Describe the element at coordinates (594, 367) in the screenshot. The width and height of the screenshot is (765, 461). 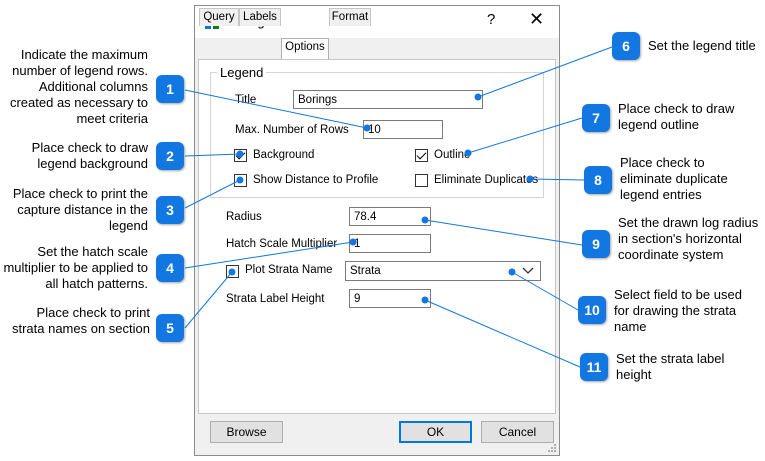
I see `callout-badge-11: 11` at that location.